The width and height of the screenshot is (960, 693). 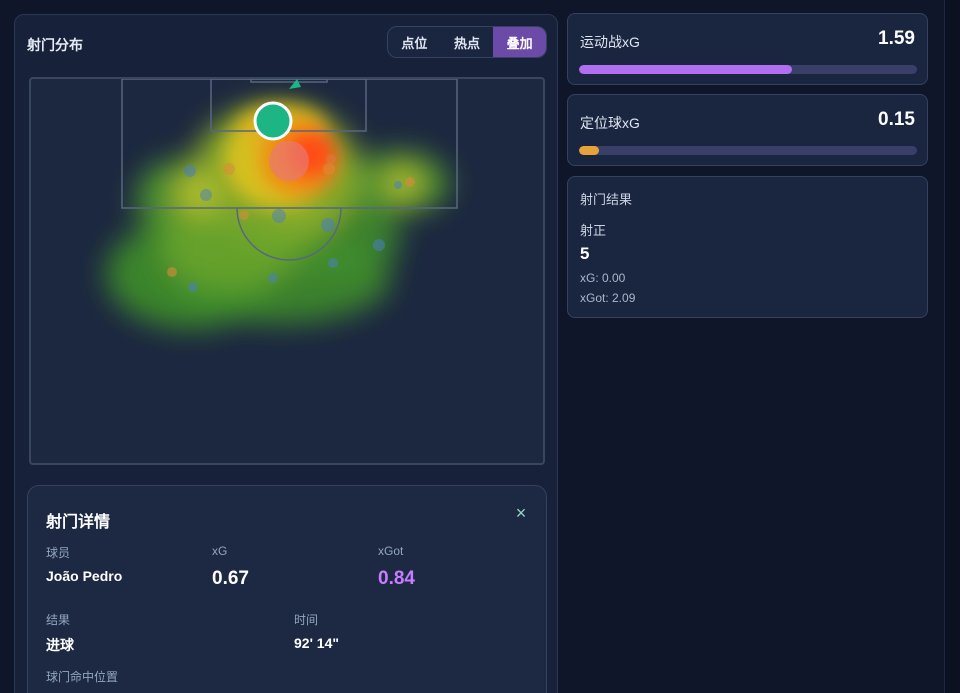 I want to click on close-icon: ×, so click(x=521, y=513).